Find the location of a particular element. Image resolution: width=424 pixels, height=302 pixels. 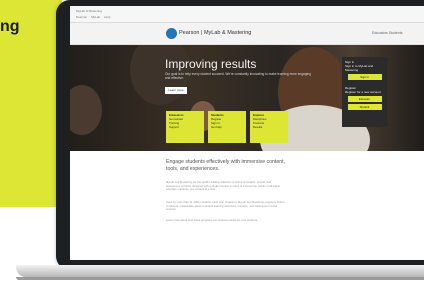

background-person is located at coordinates (86, 110).